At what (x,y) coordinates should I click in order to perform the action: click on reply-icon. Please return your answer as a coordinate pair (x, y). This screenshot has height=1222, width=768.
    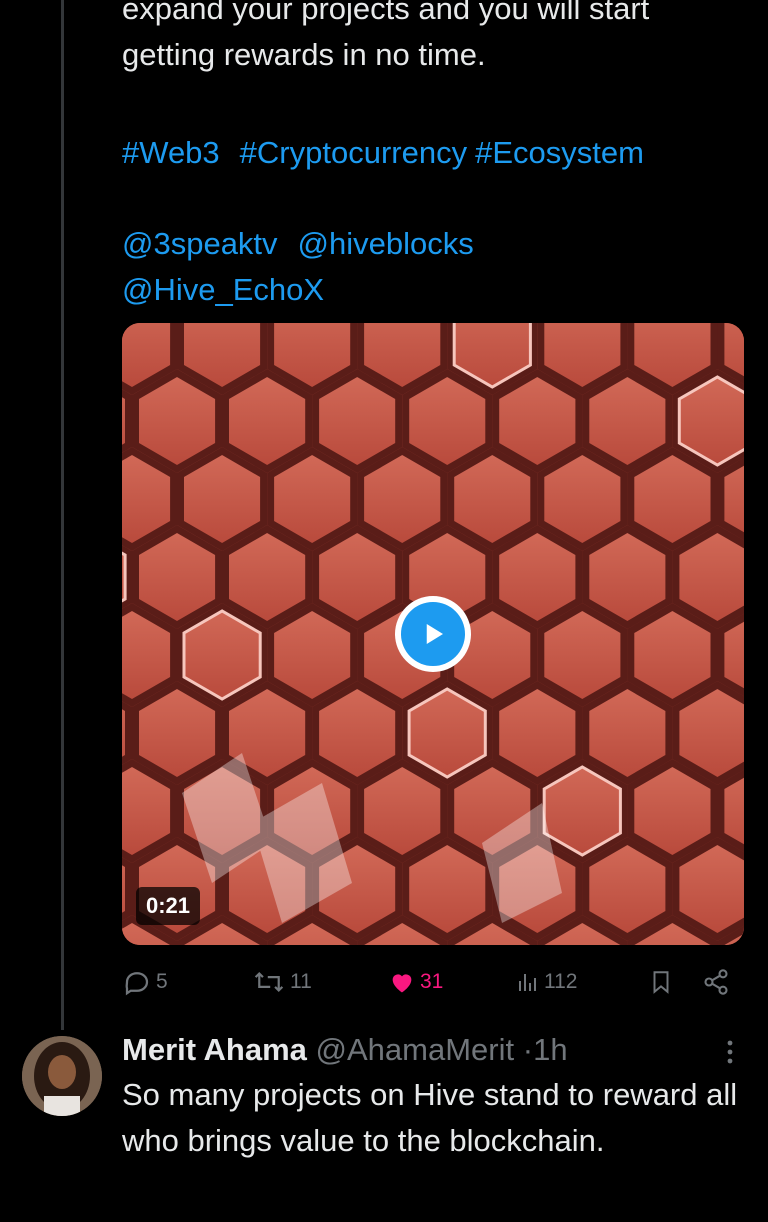
    Looking at the image, I should click on (137, 984).